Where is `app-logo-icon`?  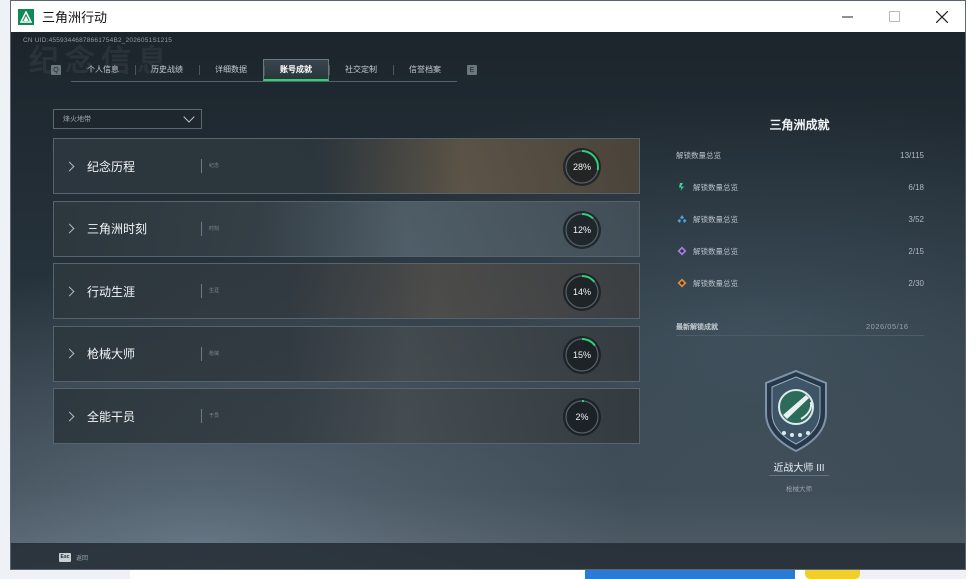 app-logo-icon is located at coordinates (26, 16).